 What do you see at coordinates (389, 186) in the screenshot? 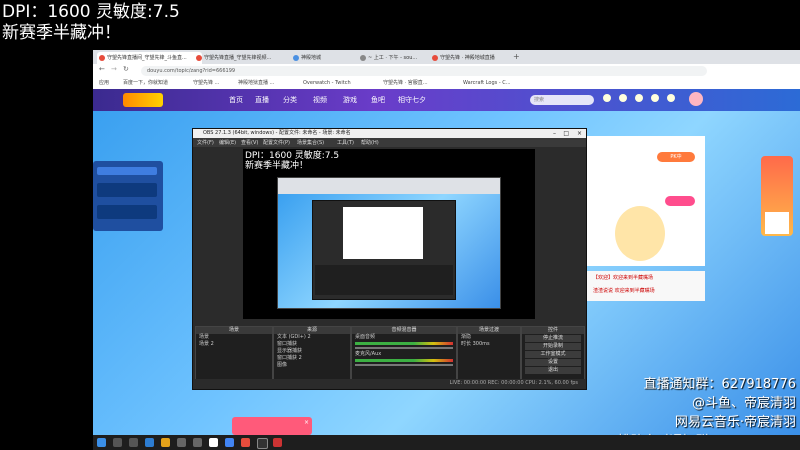
I see `nested-tab-bar` at bounding box center [389, 186].